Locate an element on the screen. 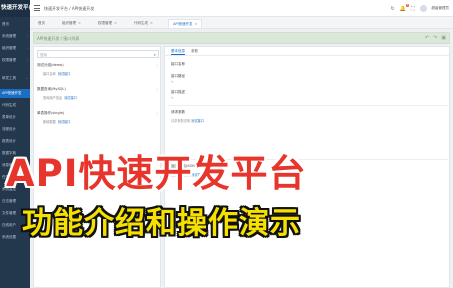 This screenshot has height=288, width=453. toolbar-icons: ↶ ↷ ▣ is located at coordinates (435, 38).